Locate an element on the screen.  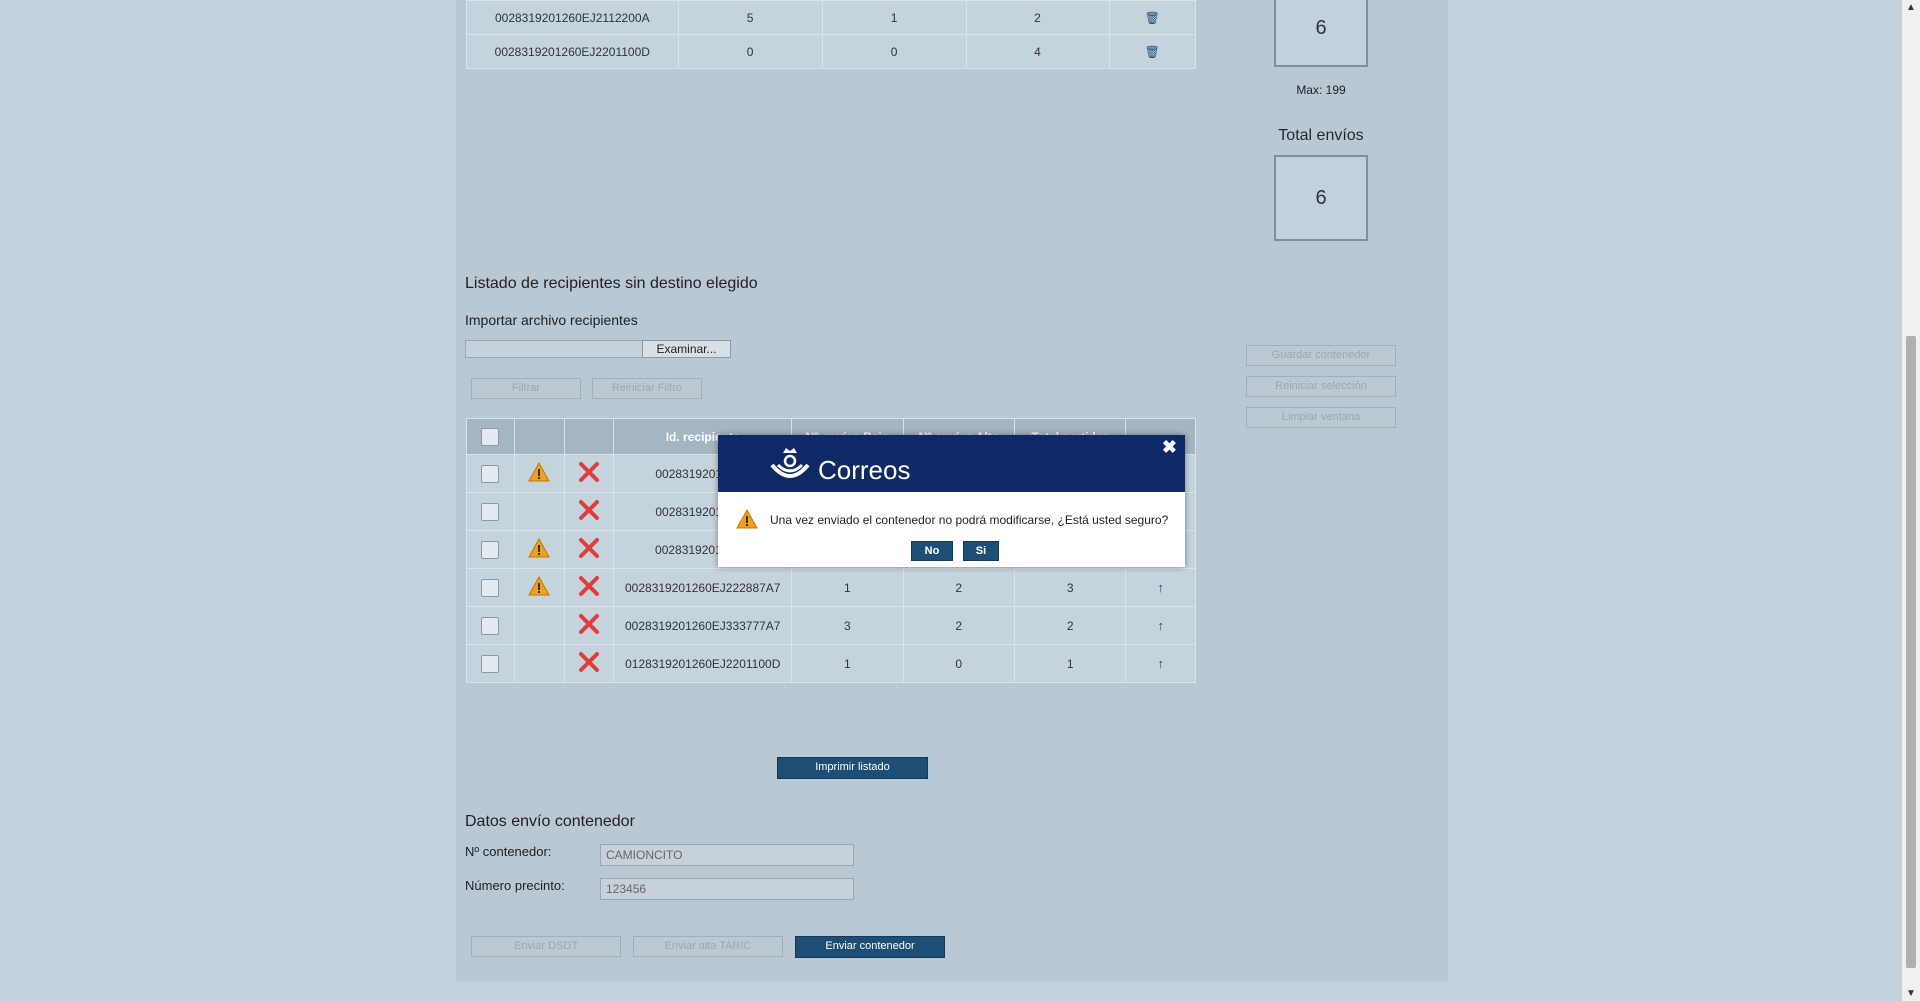
yes-button: Si is located at coordinates (981, 551).